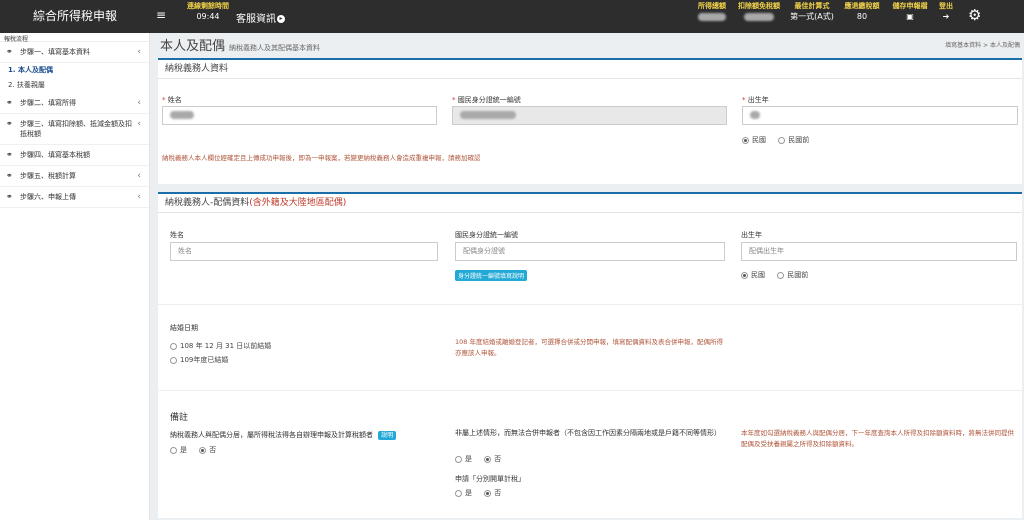 The height and width of the screenshot is (520, 1024). What do you see at coordinates (946, 16) in the screenshot?
I see `logout-icon: ➔` at bounding box center [946, 16].